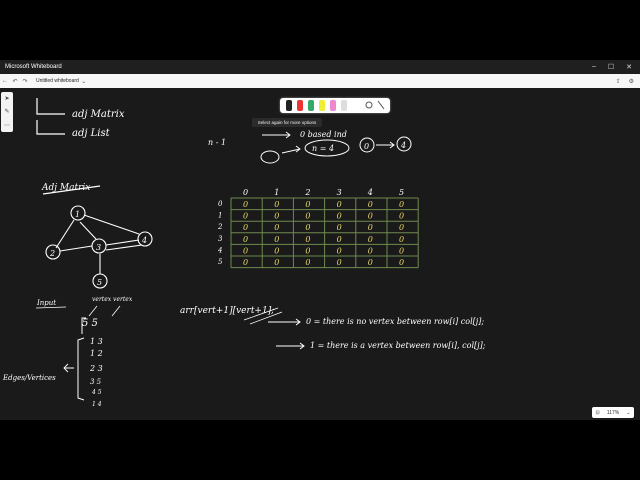  What do you see at coordinates (57, 81) in the screenshot?
I see `document-title: Untitled whiteboard` at bounding box center [57, 81].